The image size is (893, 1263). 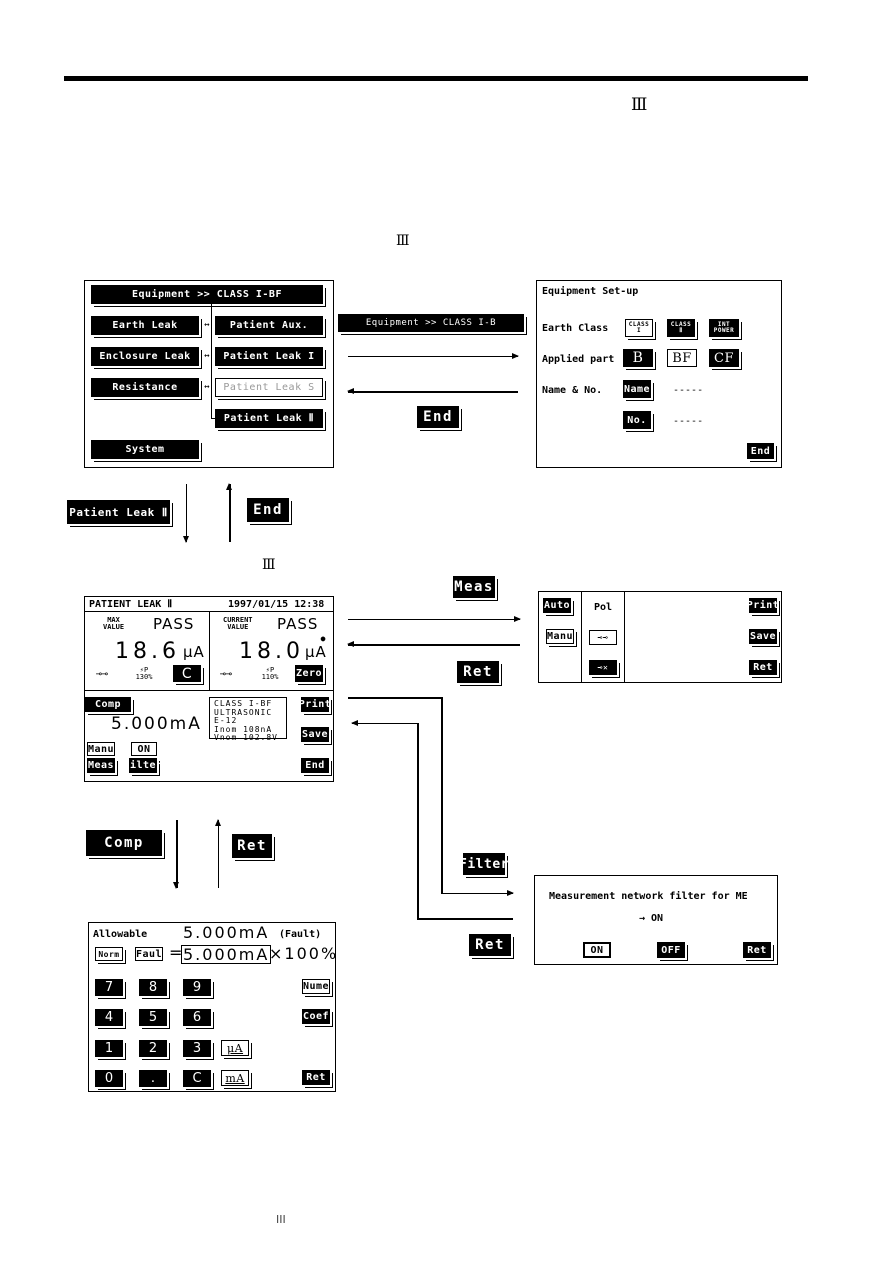 What do you see at coordinates (638, 358) in the screenshot?
I see `applied-part-b-button: B` at bounding box center [638, 358].